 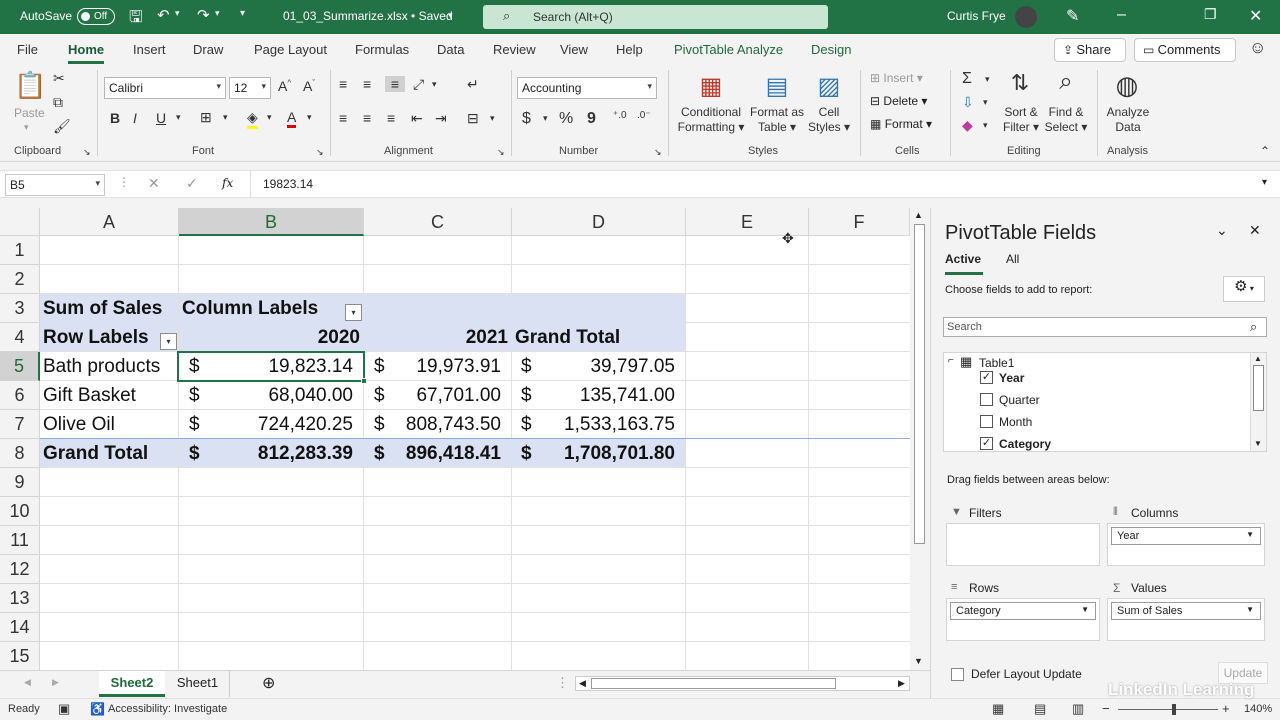 What do you see at coordinates (281, 424) in the screenshot?
I see `pivot-value: 724,420.25` at bounding box center [281, 424].